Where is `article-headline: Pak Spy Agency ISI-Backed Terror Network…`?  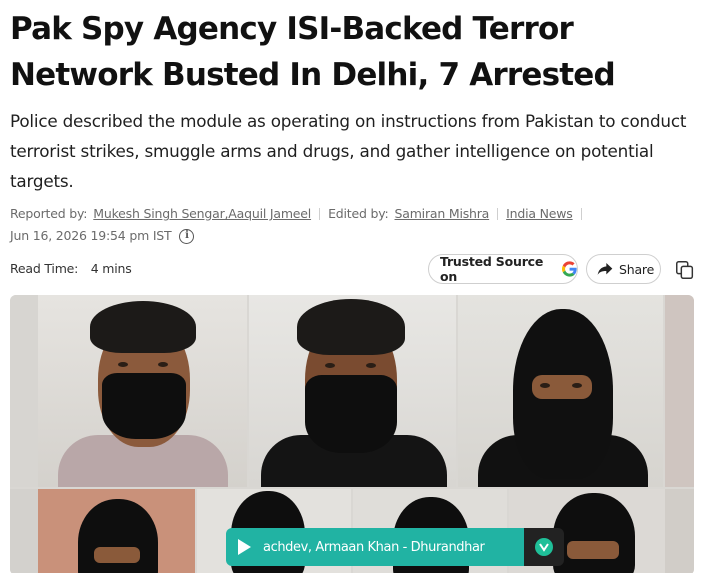 article-headline: Pak Spy Agency ISI-Backed Terror Network… is located at coordinates (313, 52).